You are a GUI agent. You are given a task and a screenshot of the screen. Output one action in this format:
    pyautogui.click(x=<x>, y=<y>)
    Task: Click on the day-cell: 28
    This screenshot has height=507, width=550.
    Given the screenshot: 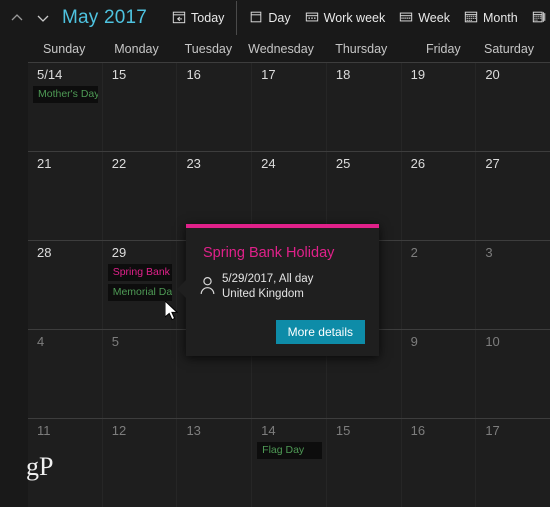 What is the action you would take?
    pyautogui.click(x=65, y=285)
    